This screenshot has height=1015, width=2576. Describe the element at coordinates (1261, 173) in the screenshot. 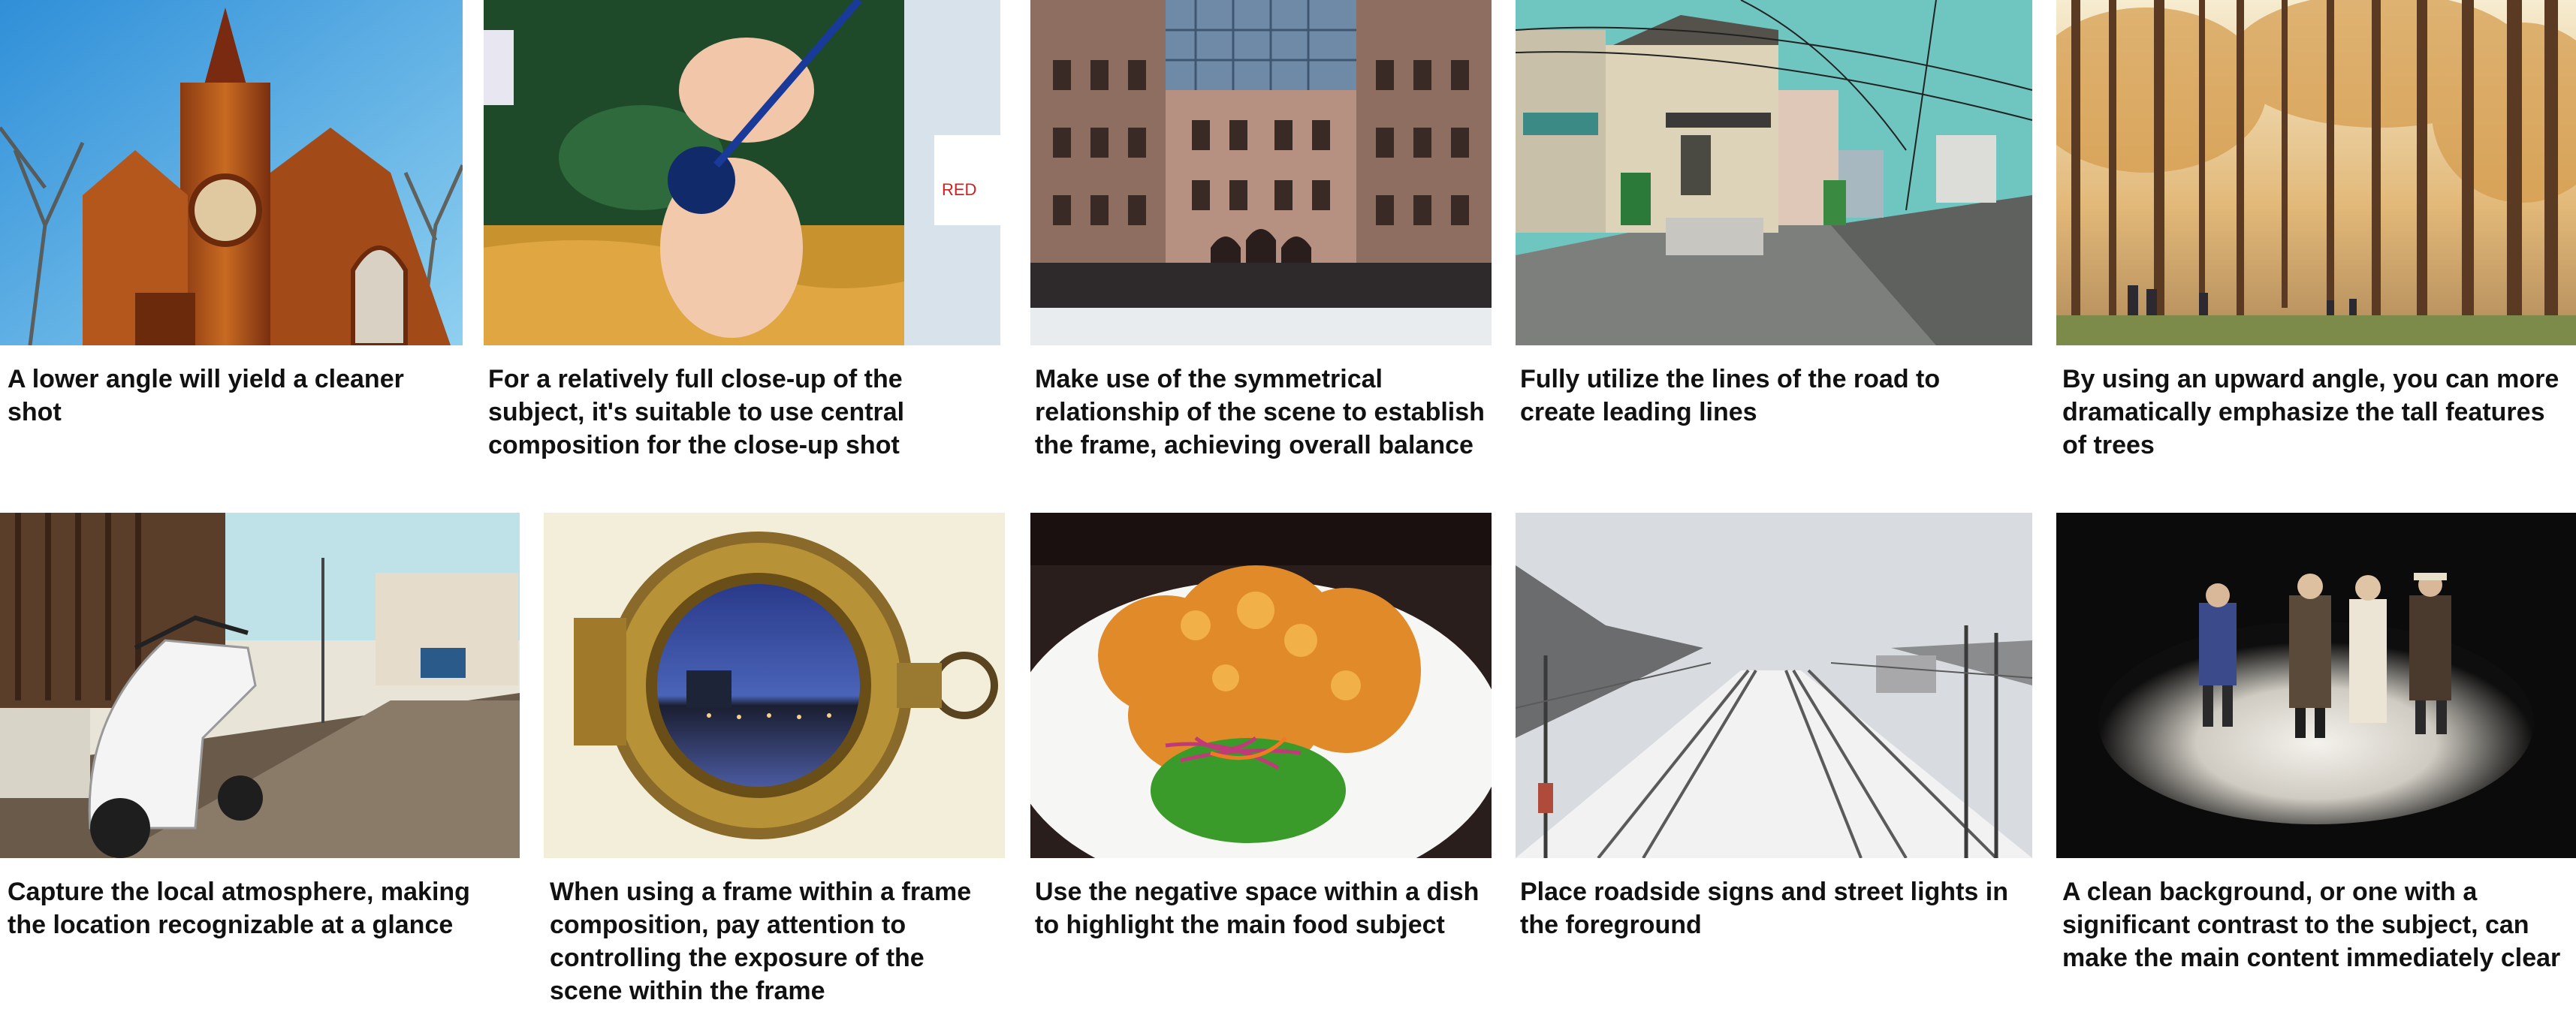

I see `symmetrical-building-photo` at that location.